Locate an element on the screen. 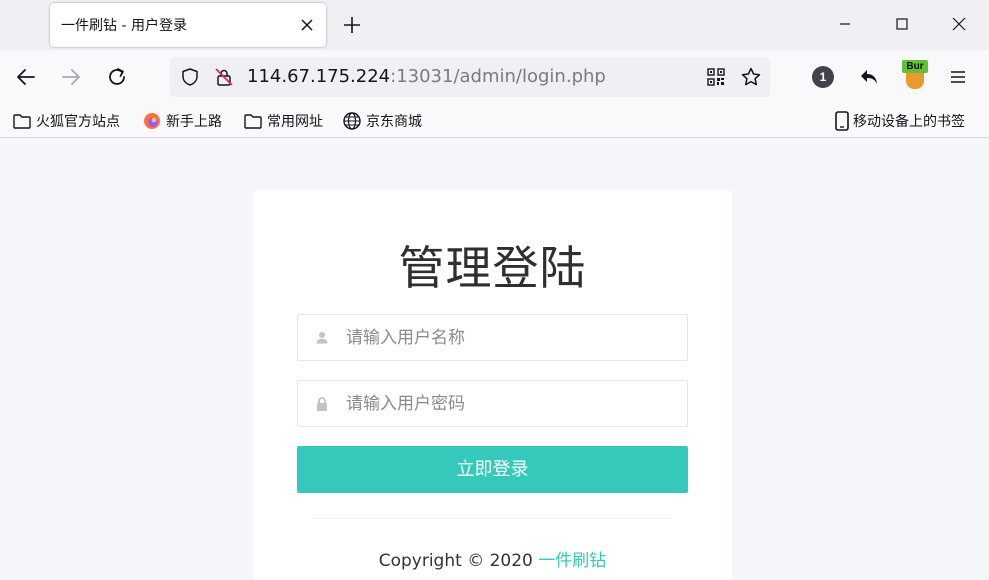 This screenshot has width=989, height=580. username-input is located at coordinates (511, 338).